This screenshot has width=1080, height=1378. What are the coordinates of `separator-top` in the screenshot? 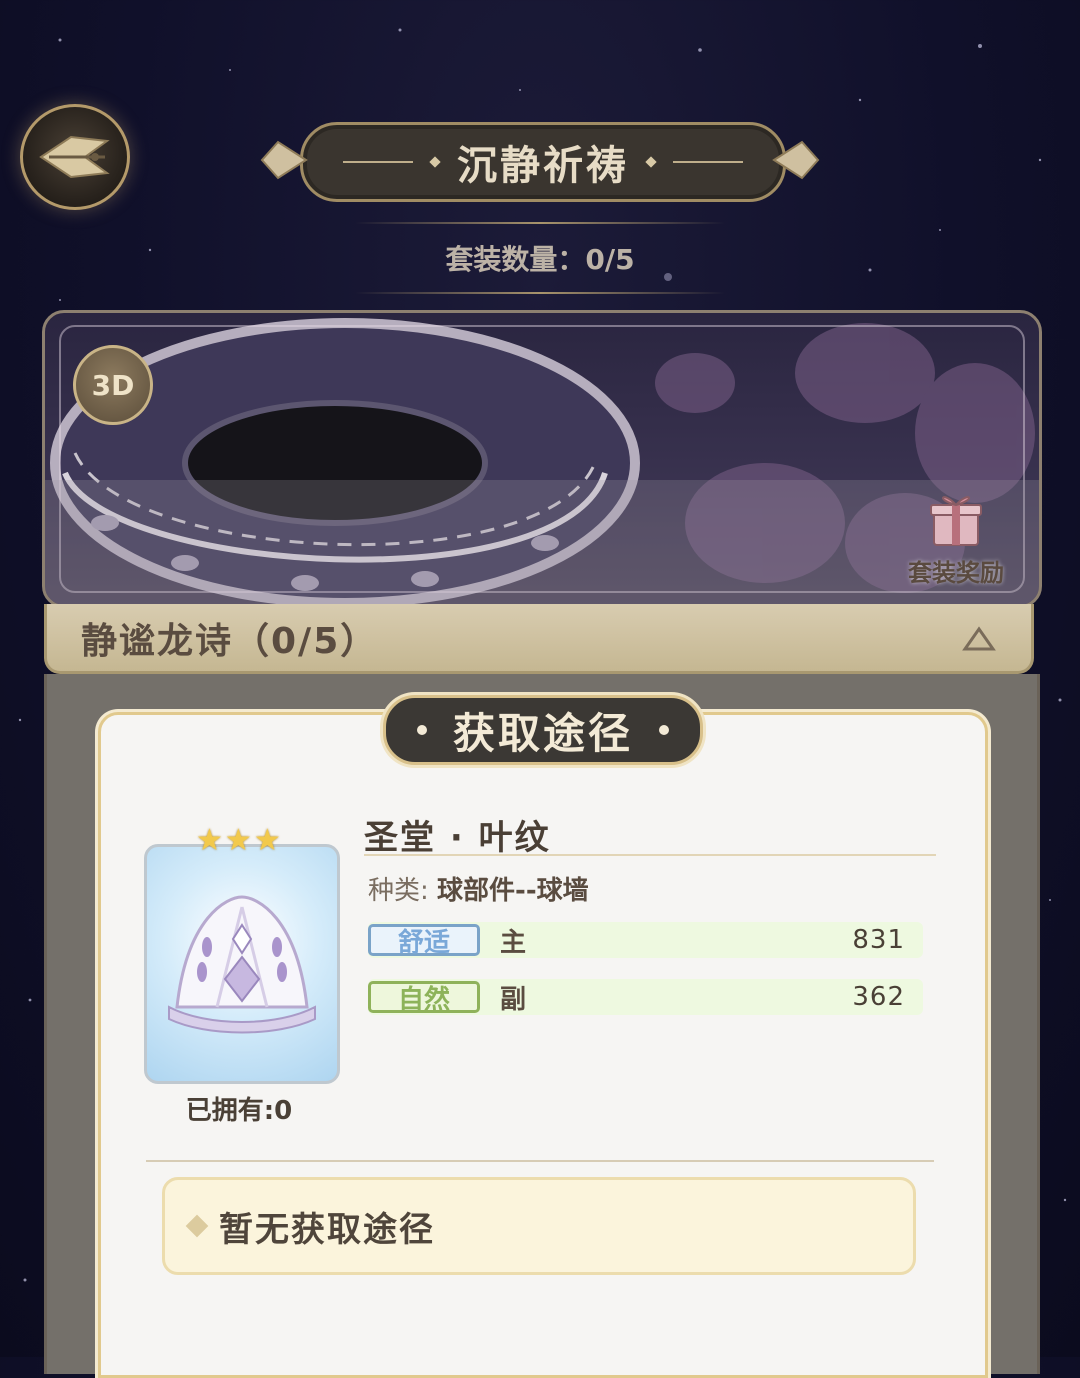 It's located at (540, 223).